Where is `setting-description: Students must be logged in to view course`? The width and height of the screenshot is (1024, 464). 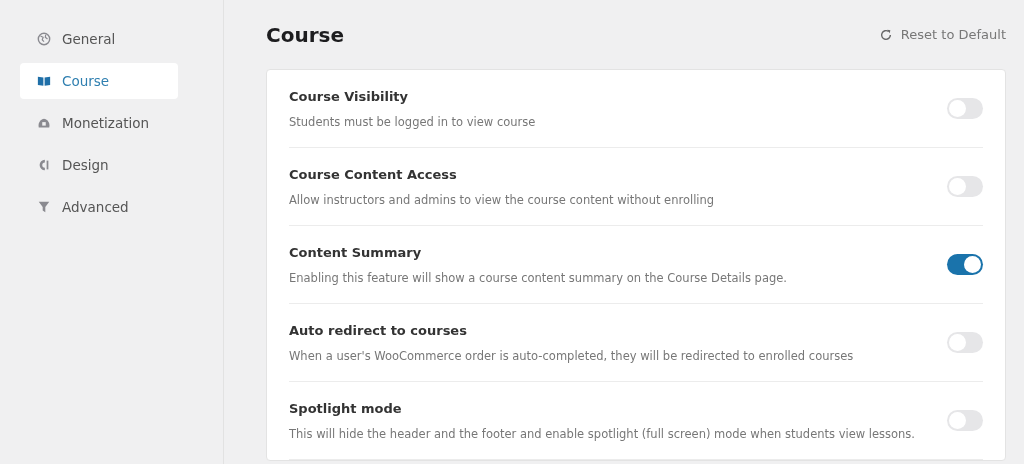 setting-description: Students must be logged in to view course is located at coordinates (412, 121).